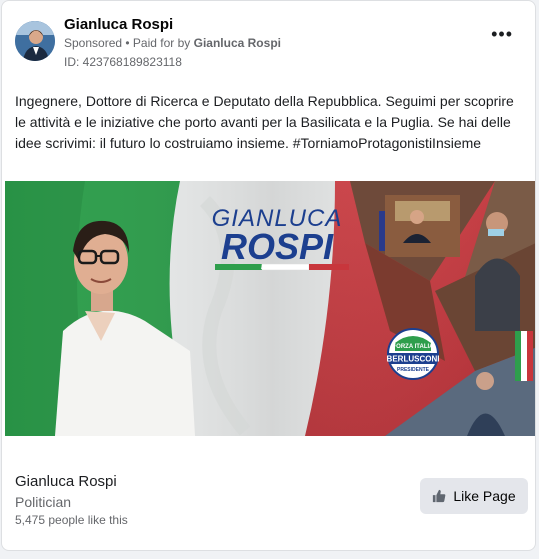 Image resolution: width=539 pixels, height=559 pixels. I want to click on banner-name-last: ROSPI, so click(277, 246).